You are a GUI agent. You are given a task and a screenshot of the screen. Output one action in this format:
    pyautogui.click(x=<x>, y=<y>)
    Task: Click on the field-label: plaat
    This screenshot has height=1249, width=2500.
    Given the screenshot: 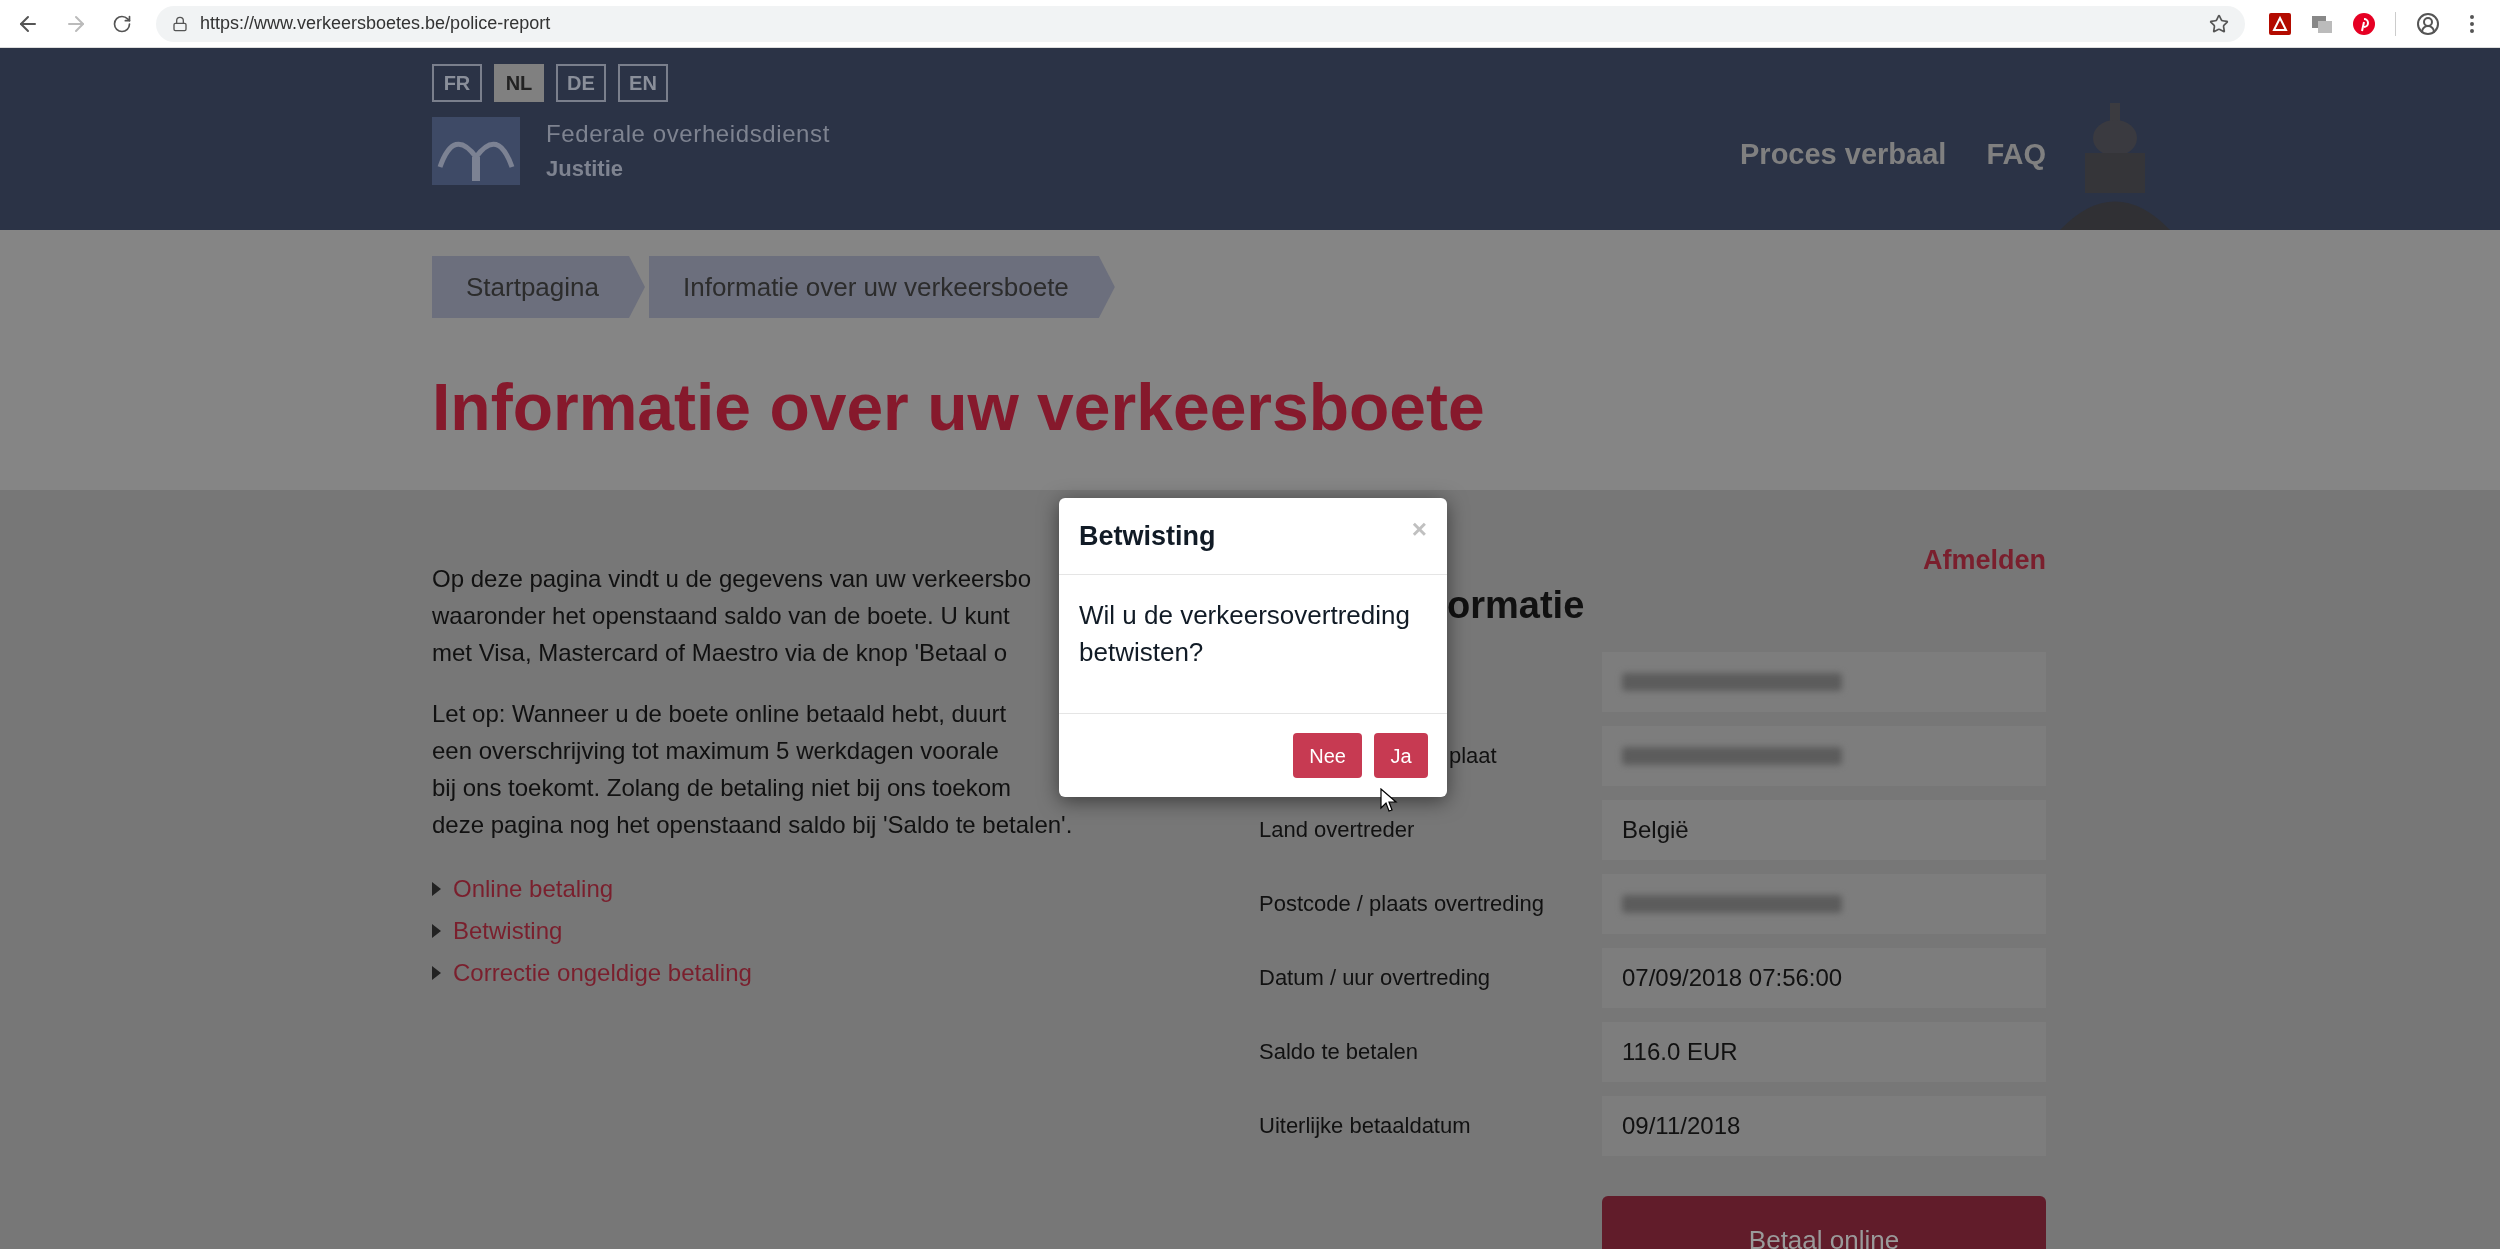 What is the action you would take?
    pyautogui.click(x=1473, y=755)
    